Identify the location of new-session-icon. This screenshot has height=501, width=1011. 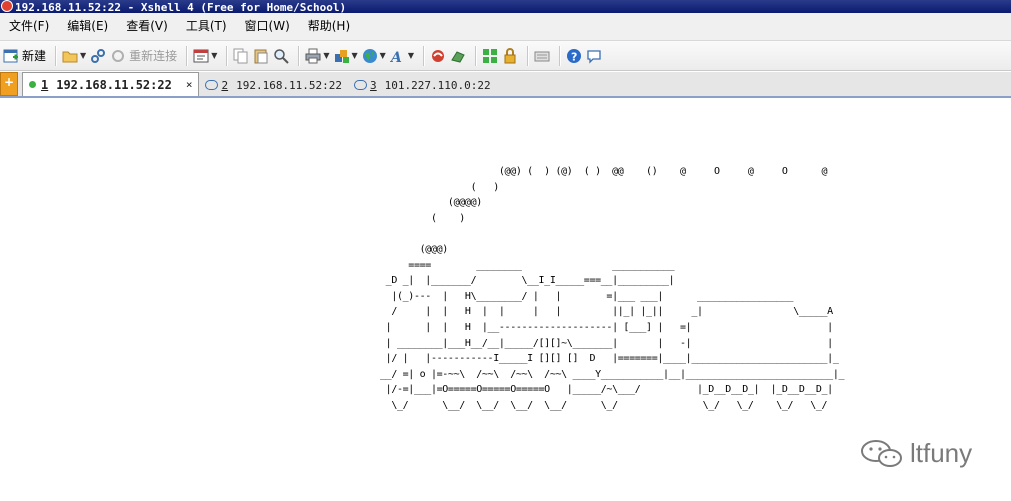
(11, 56).